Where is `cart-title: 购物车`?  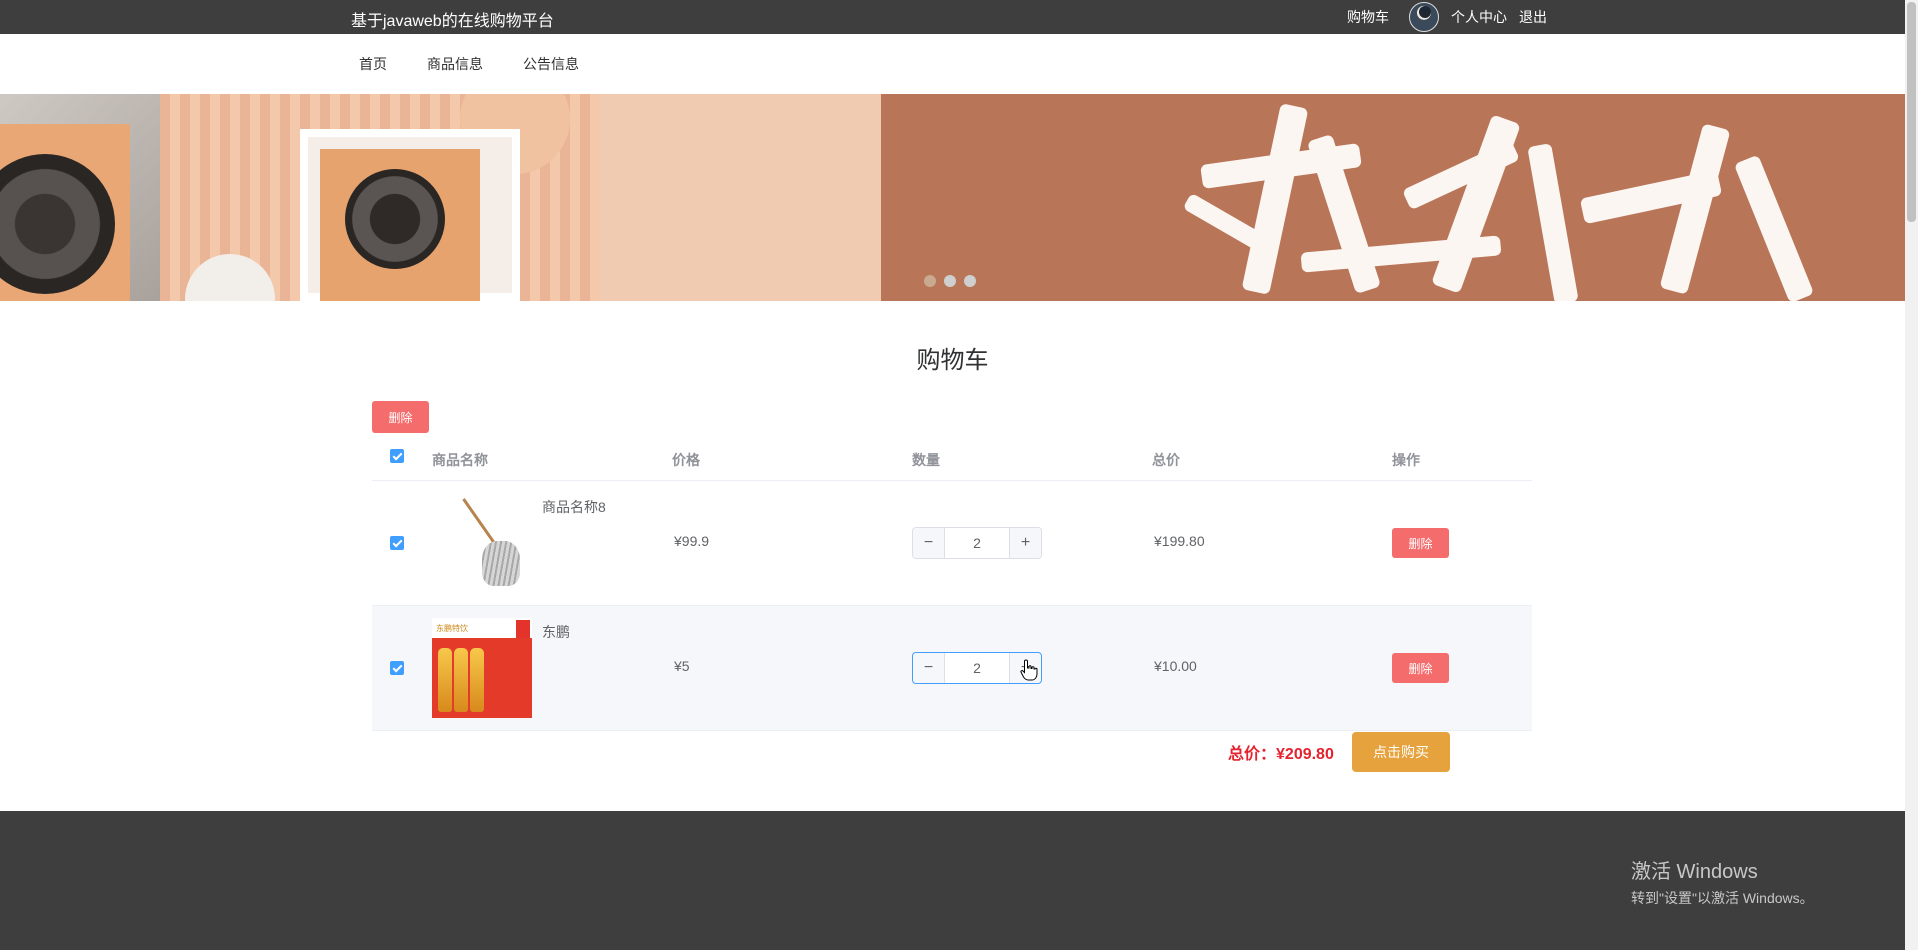
cart-title: 购物车 is located at coordinates (952, 360).